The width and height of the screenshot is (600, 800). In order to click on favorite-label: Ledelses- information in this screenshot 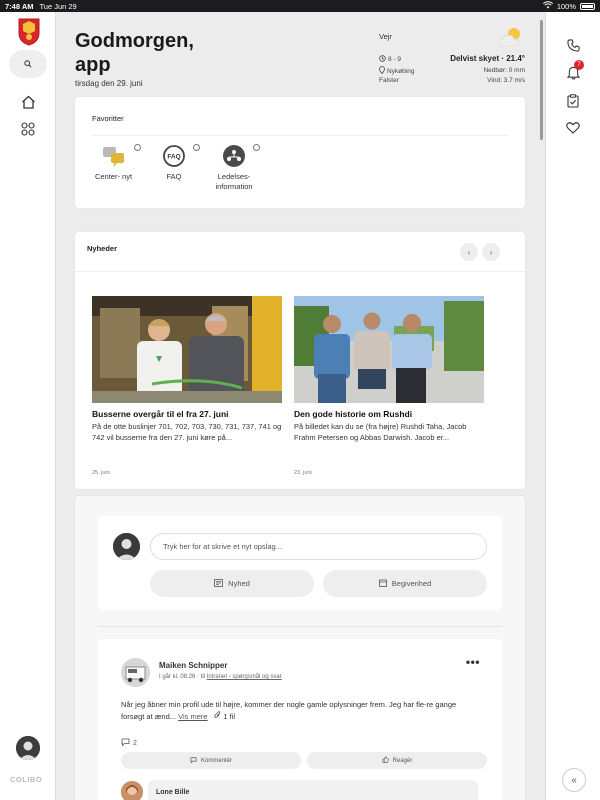, I will do `click(234, 181)`.